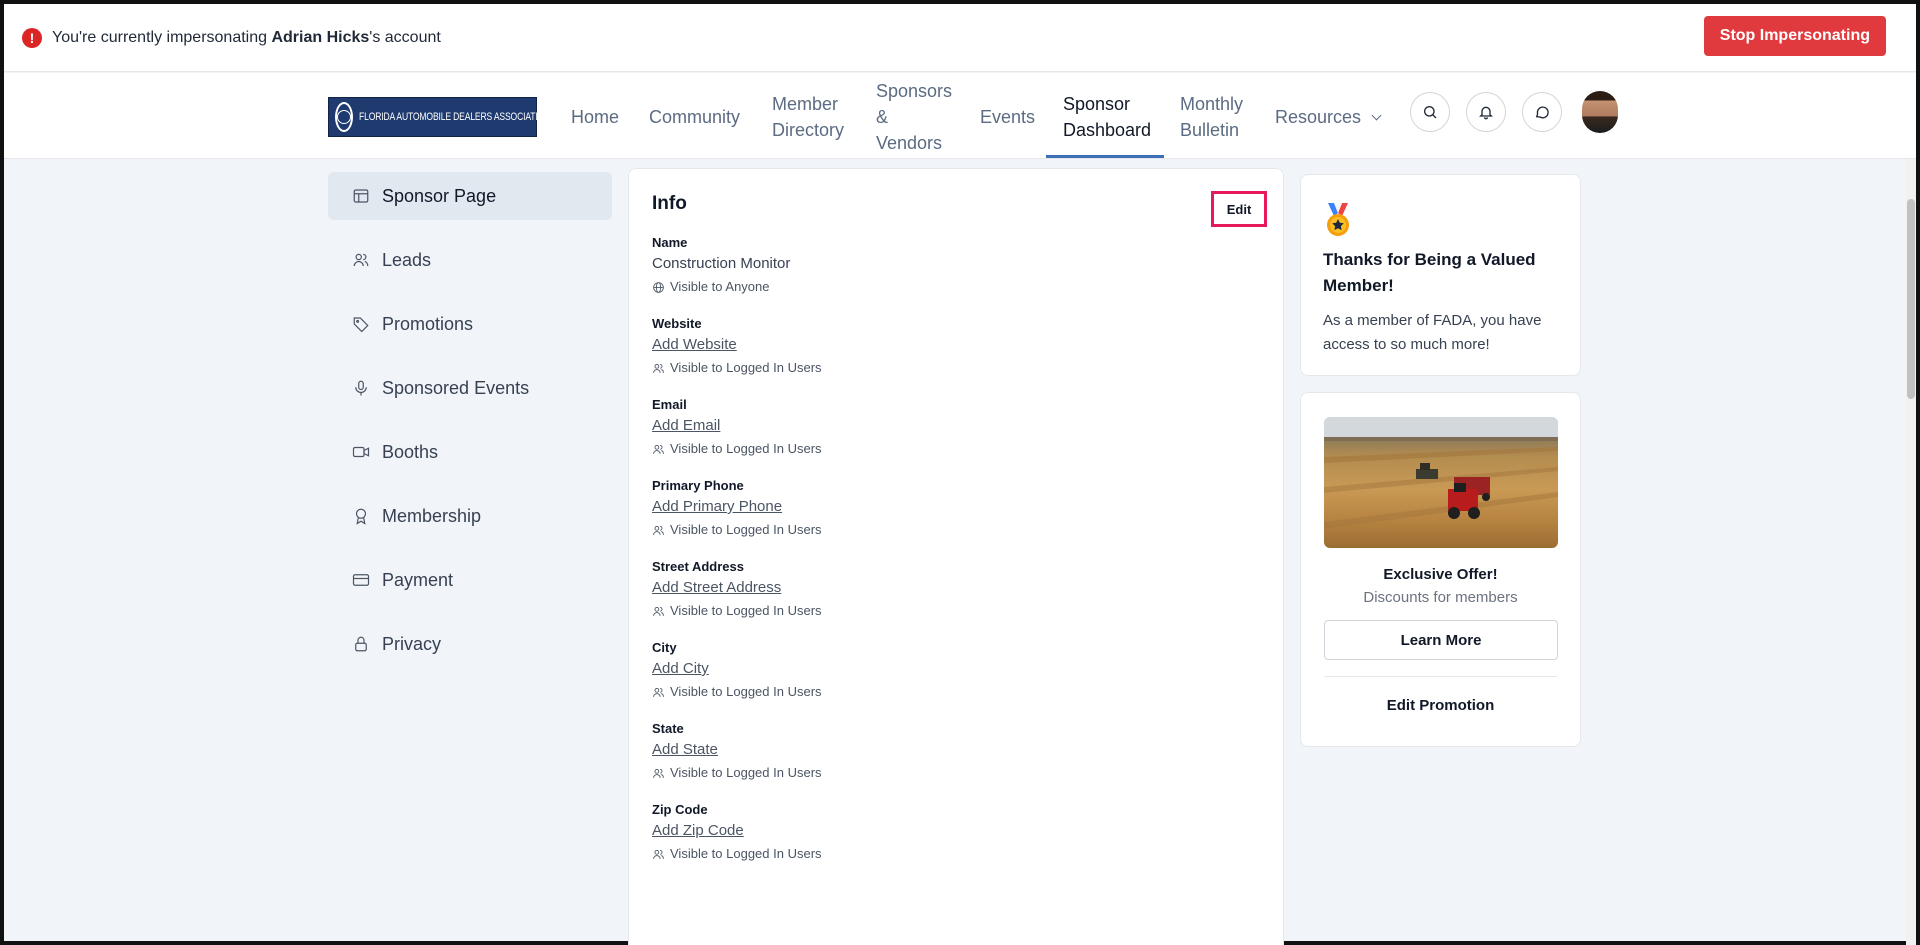 This screenshot has height=945, width=1920. I want to click on sidebar-item-payment: Payment, so click(470, 580).